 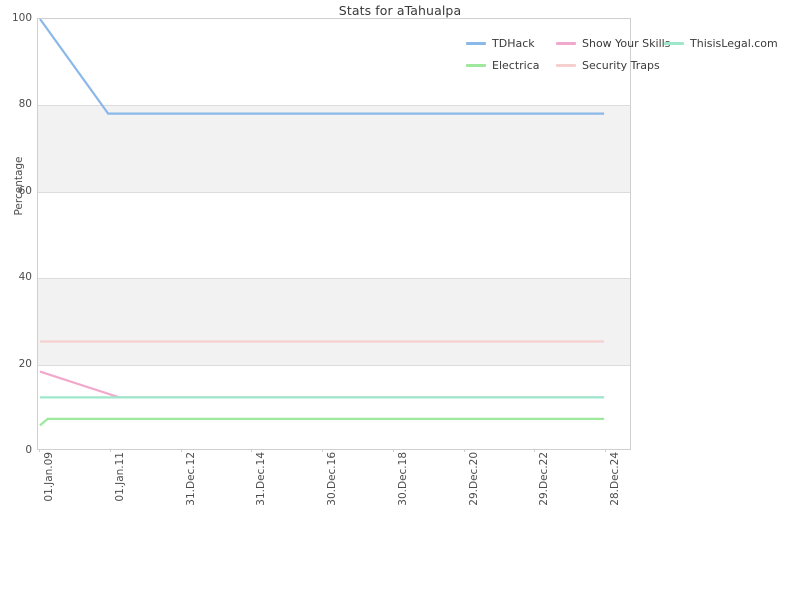 What do you see at coordinates (400, 10) in the screenshot?
I see `chart-title: Stats for aTahualpa` at bounding box center [400, 10].